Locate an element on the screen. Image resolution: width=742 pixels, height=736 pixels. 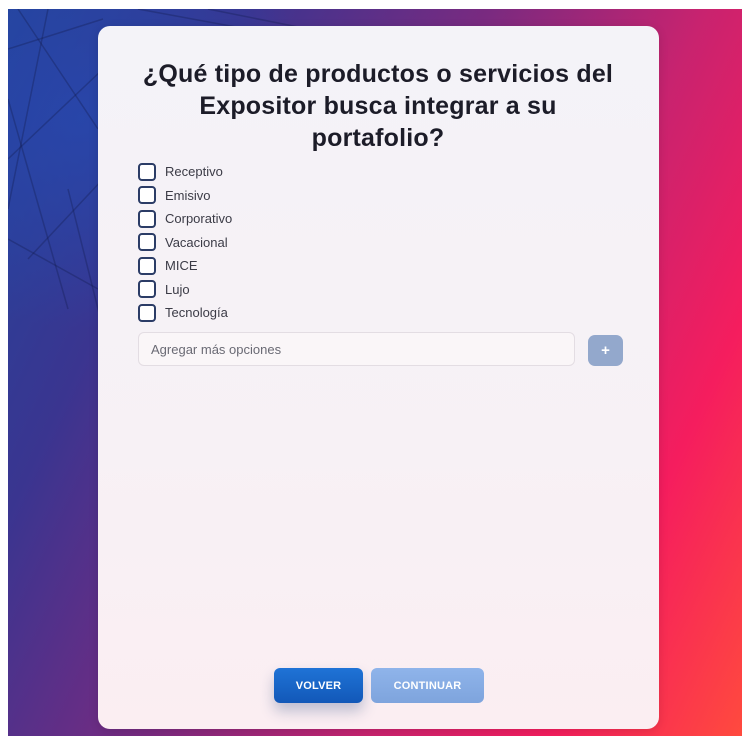
add-option-input is located at coordinates (356, 349).